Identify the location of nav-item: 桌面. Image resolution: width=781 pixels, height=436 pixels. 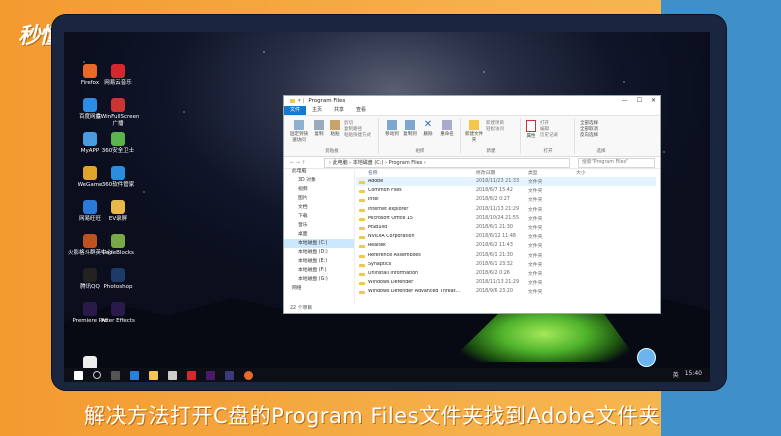
(319, 234).